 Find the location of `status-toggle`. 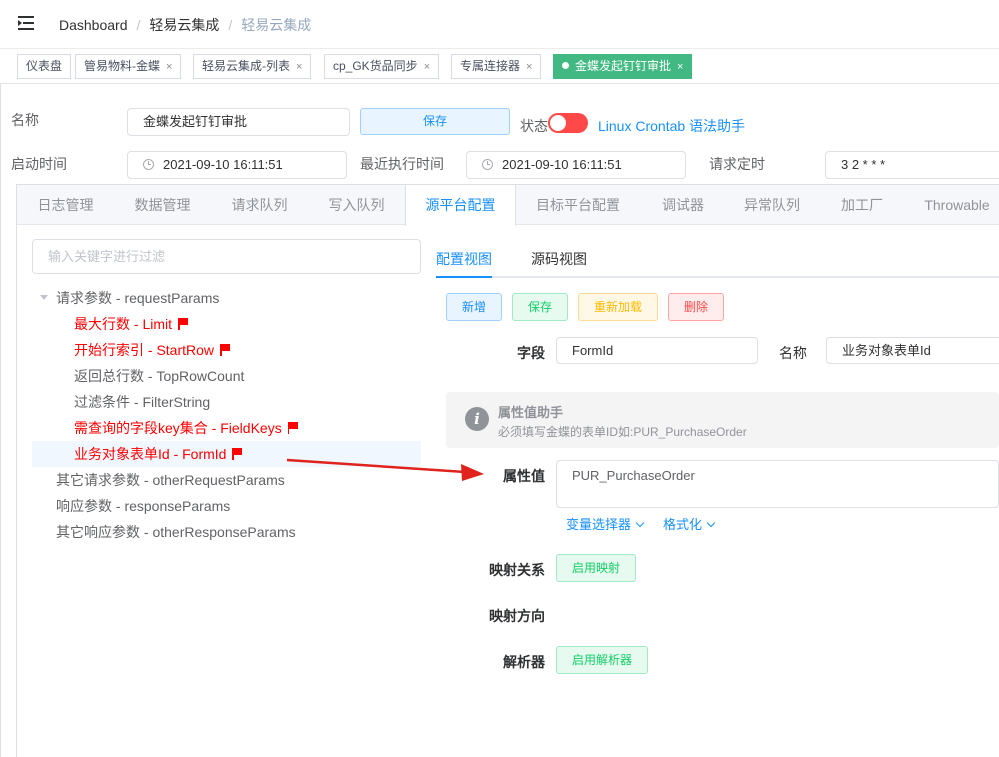

status-toggle is located at coordinates (568, 123).